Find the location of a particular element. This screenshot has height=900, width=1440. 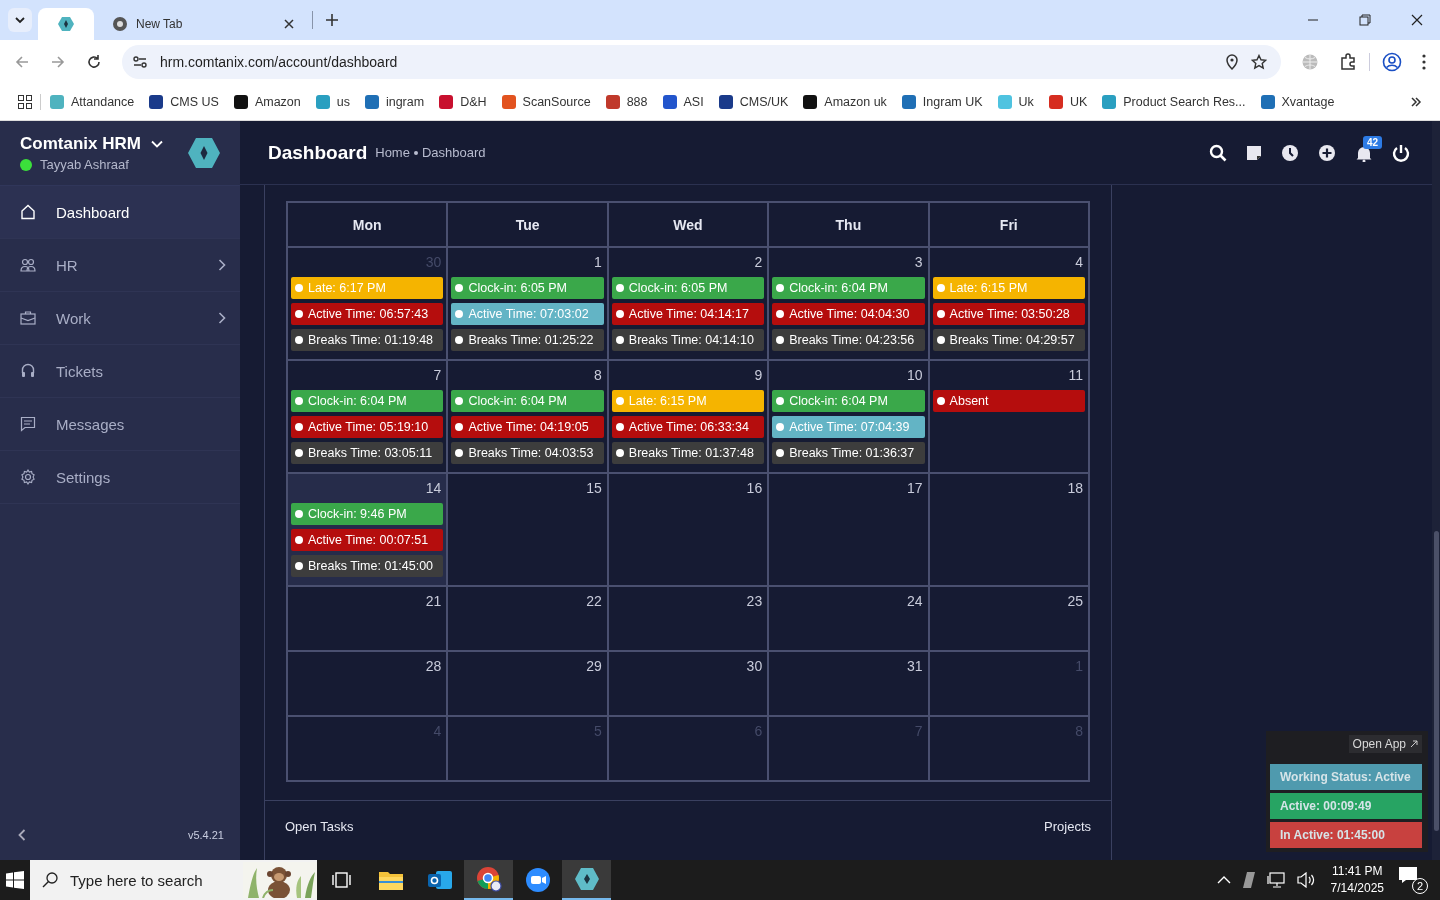

day-cell: 17 is located at coordinates (848, 529).